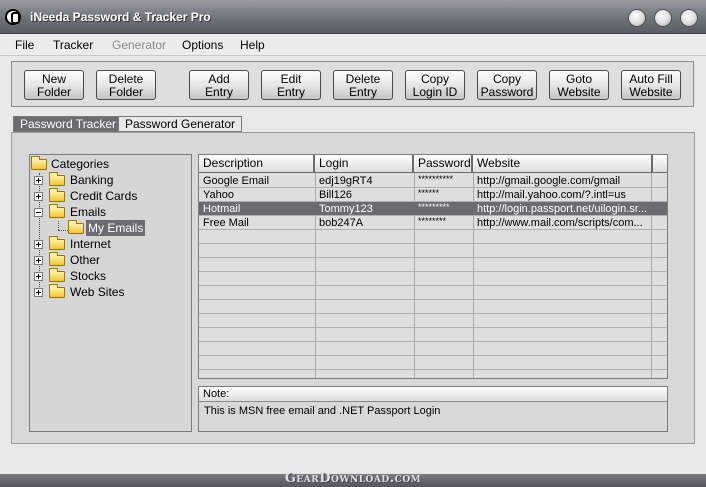  Describe the element at coordinates (435, 85) in the screenshot. I see `copy-login-id-button: Copy Login ID` at that location.